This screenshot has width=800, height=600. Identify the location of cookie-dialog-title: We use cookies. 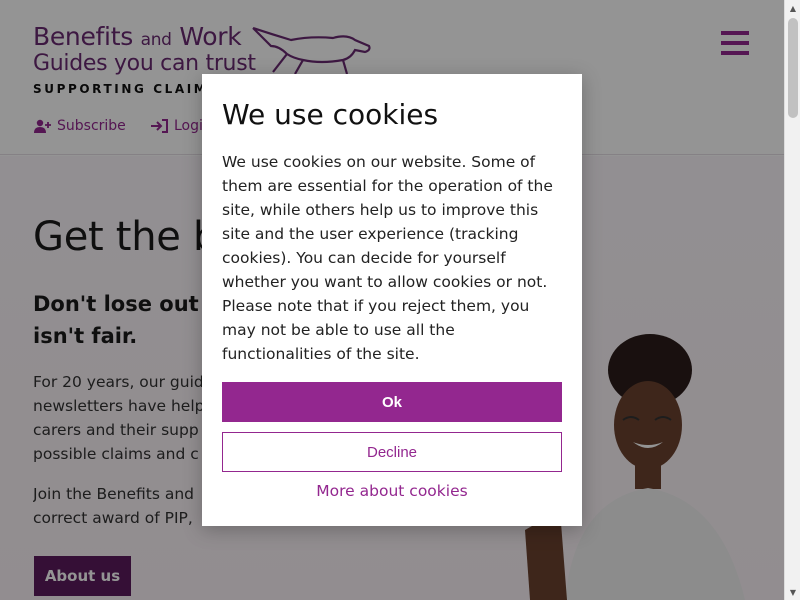
(330, 114).